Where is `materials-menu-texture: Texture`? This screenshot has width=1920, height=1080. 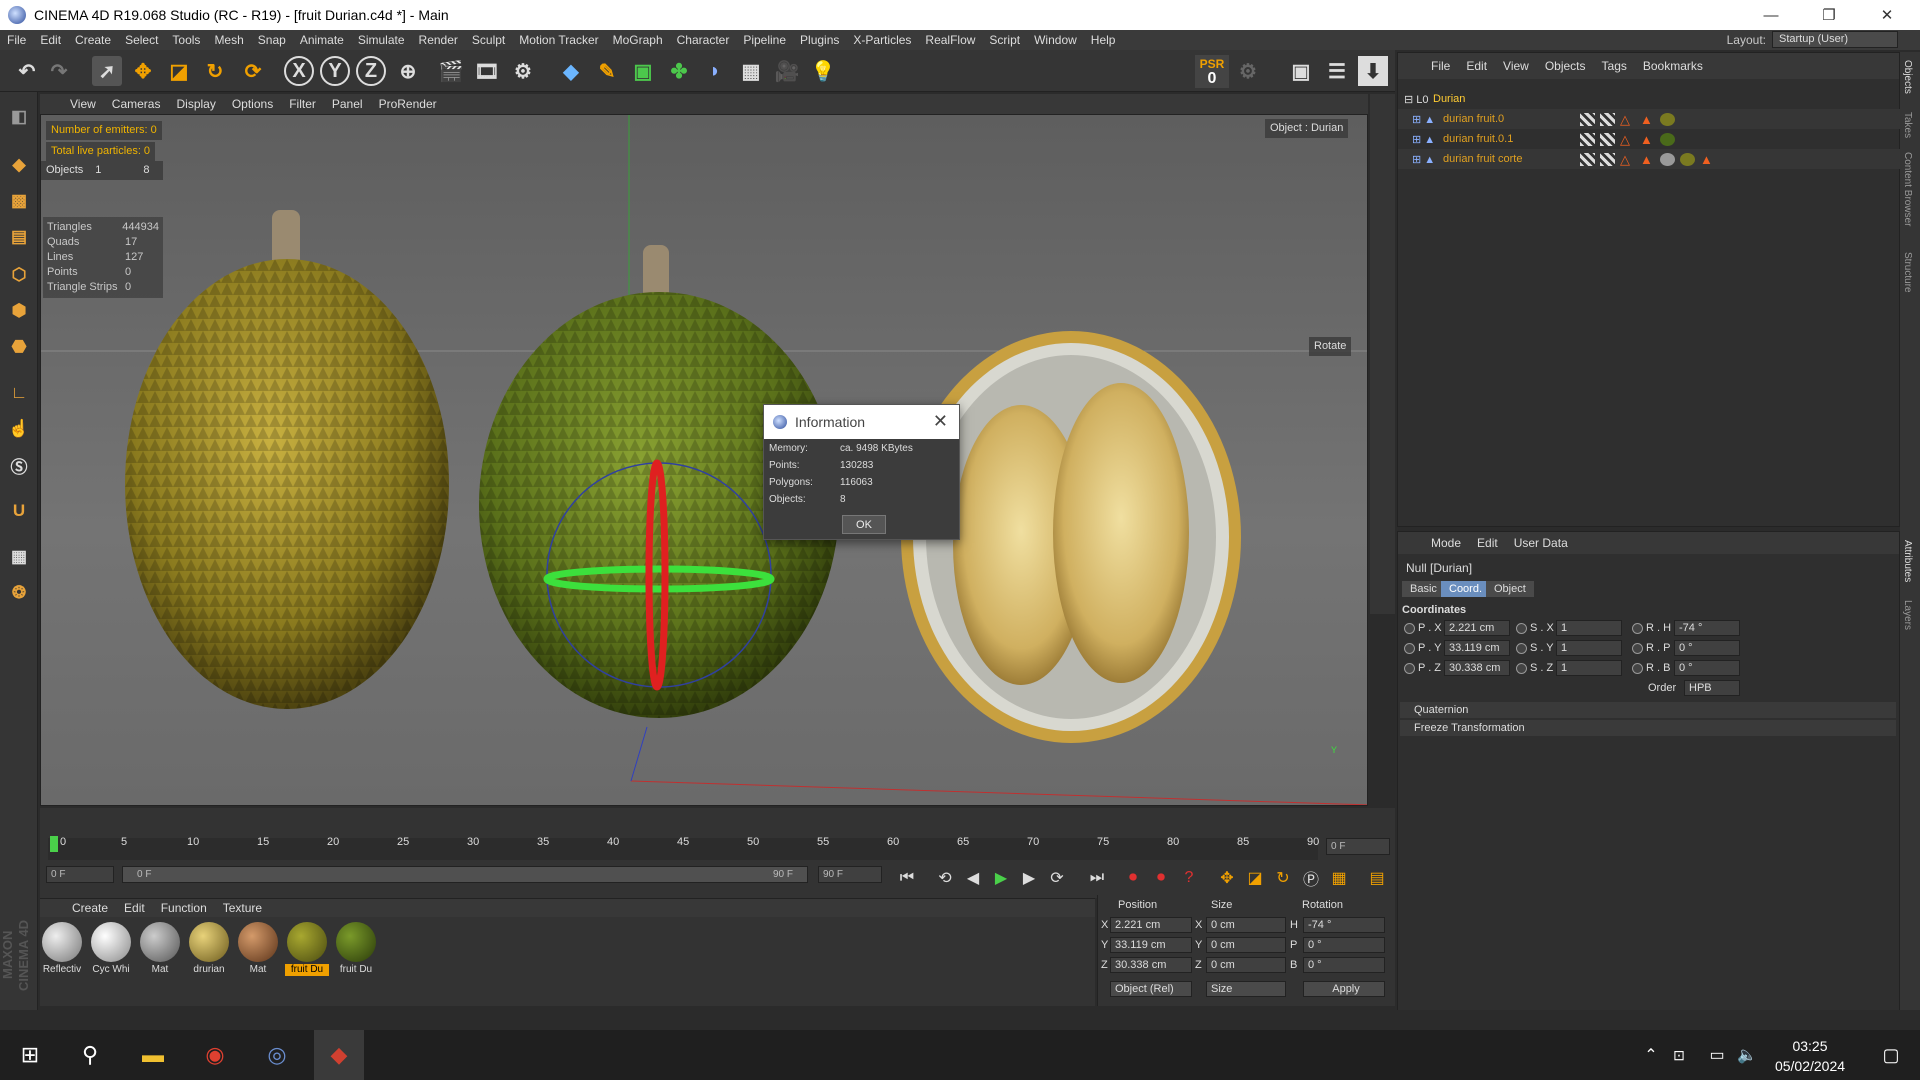 materials-menu-texture: Texture is located at coordinates (242, 908).